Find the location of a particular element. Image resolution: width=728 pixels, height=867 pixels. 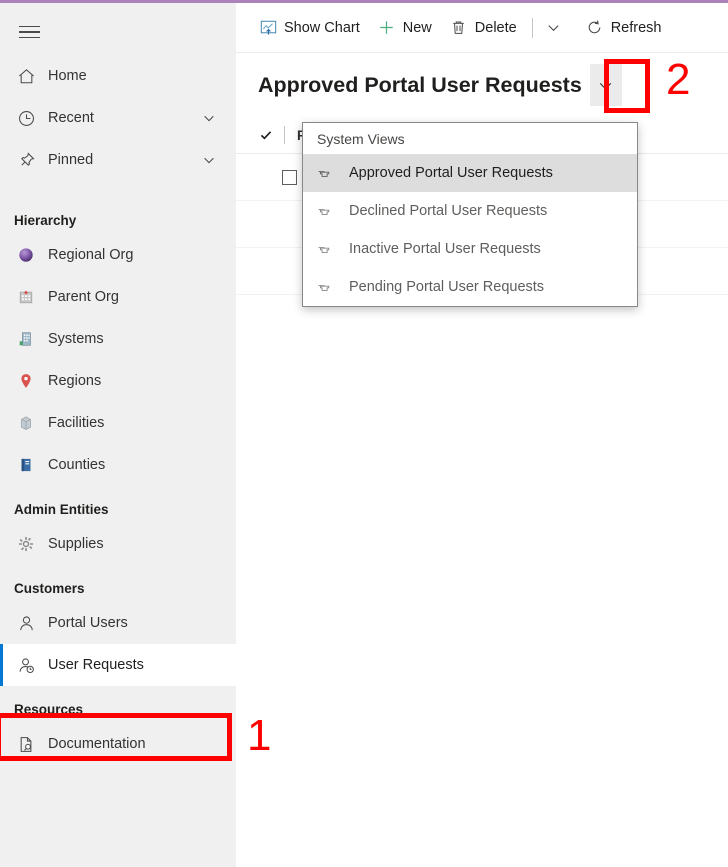

command-overflow-button is located at coordinates (554, 28).